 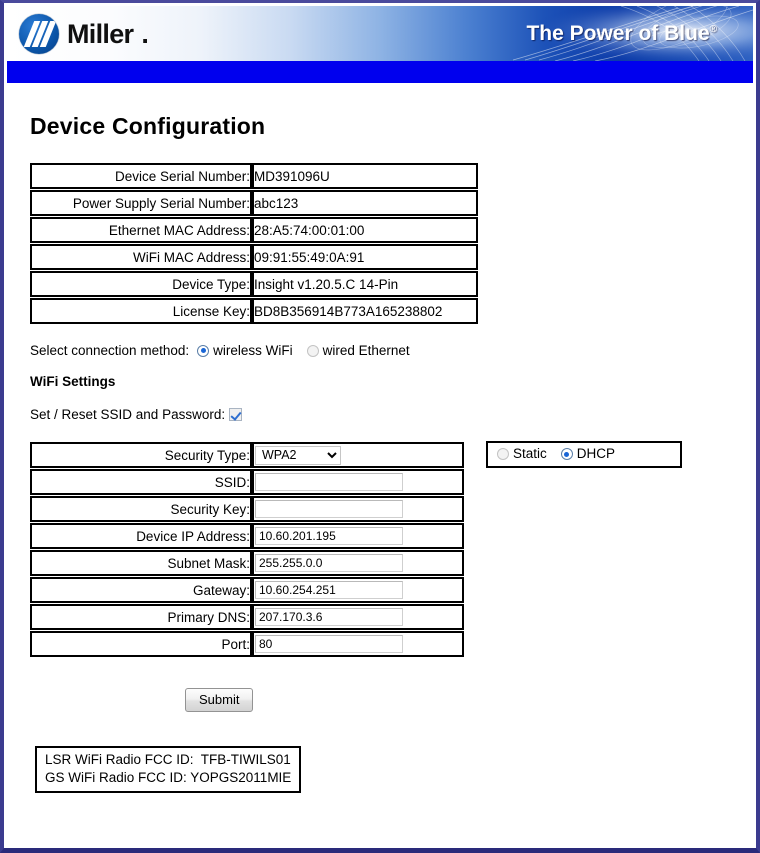 I want to click on banner-blue-bar, so click(x=380, y=72).